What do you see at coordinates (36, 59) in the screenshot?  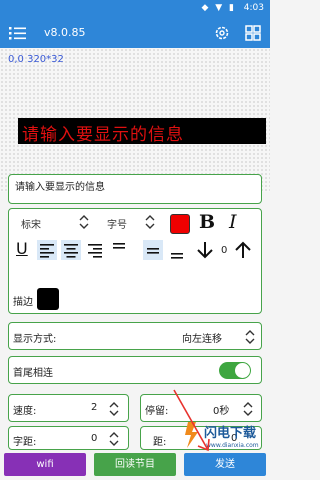 I see `preview-coordinates: 0,0 320*32` at bounding box center [36, 59].